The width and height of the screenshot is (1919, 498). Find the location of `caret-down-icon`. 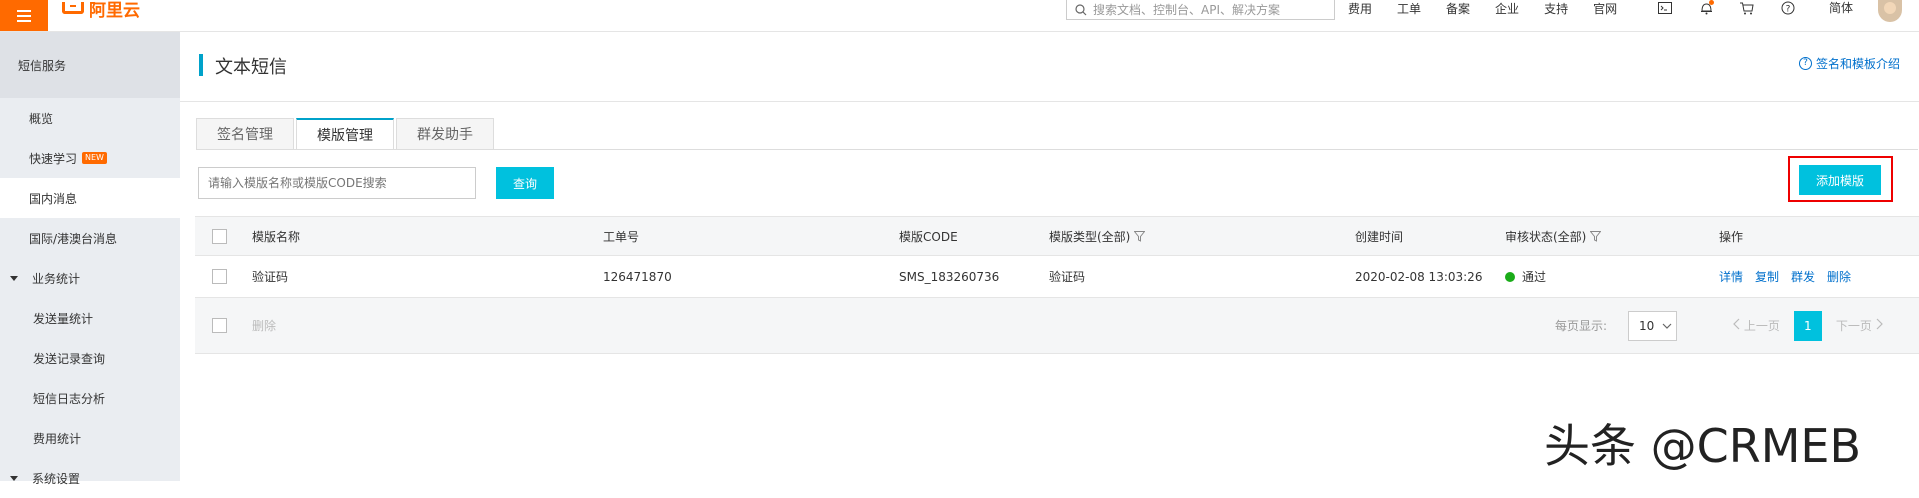

caret-down-icon is located at coordinates (14, 478).